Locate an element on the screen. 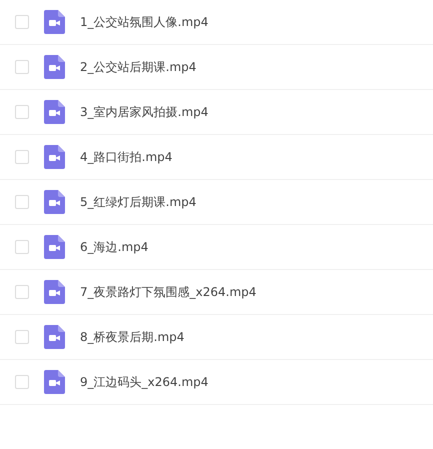 This screenshot has width=433, height=449. file-name: 1_公交站氛围人像.mp4 is located at coordinates (144, 22).